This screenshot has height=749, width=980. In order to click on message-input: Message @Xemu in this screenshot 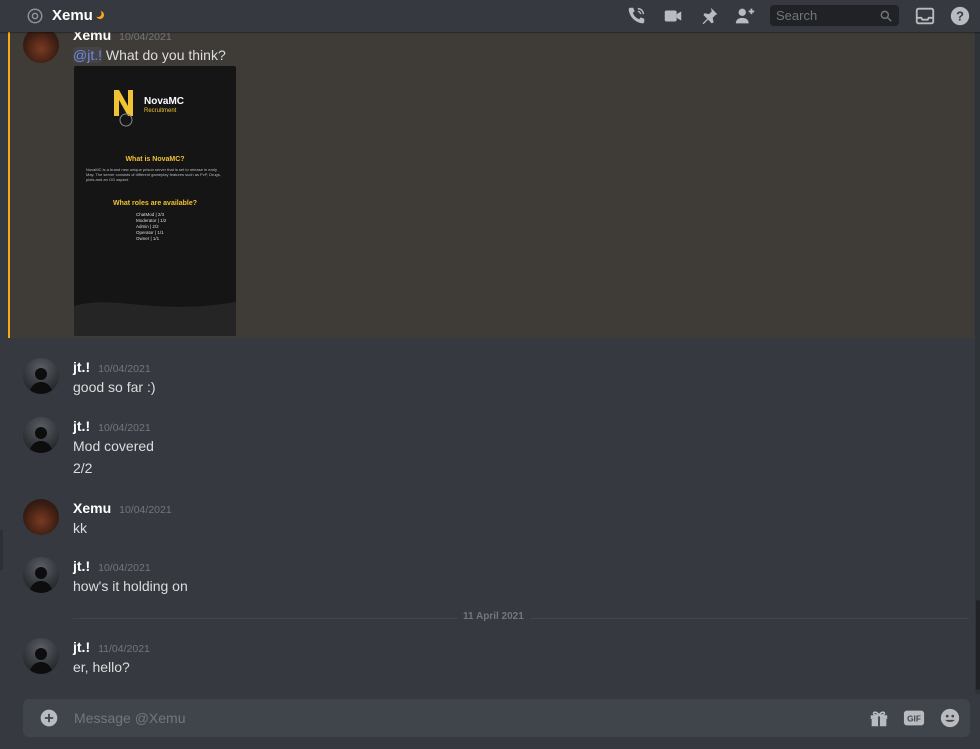, I will do `click(129, 718)`.